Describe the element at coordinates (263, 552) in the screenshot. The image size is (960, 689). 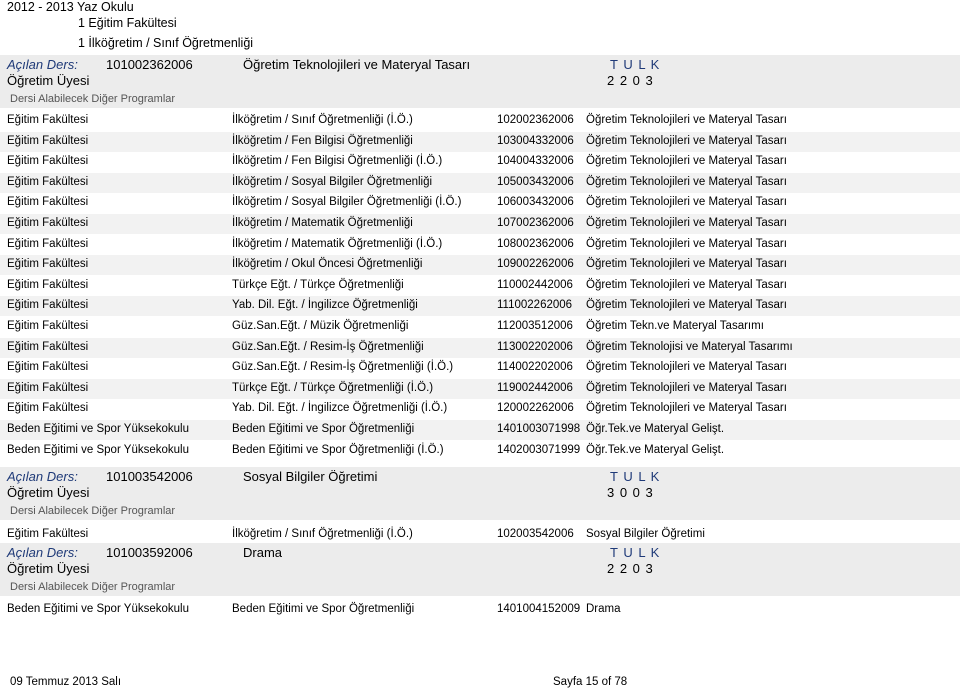
I see `course-name: Drama` at that location.